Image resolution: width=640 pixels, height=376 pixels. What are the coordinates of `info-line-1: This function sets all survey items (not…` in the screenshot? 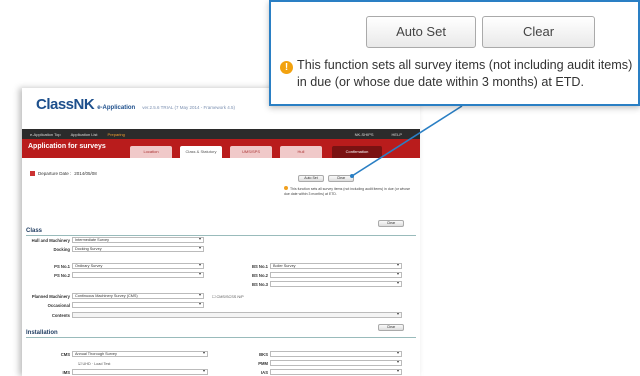 It's located at (465, 65).